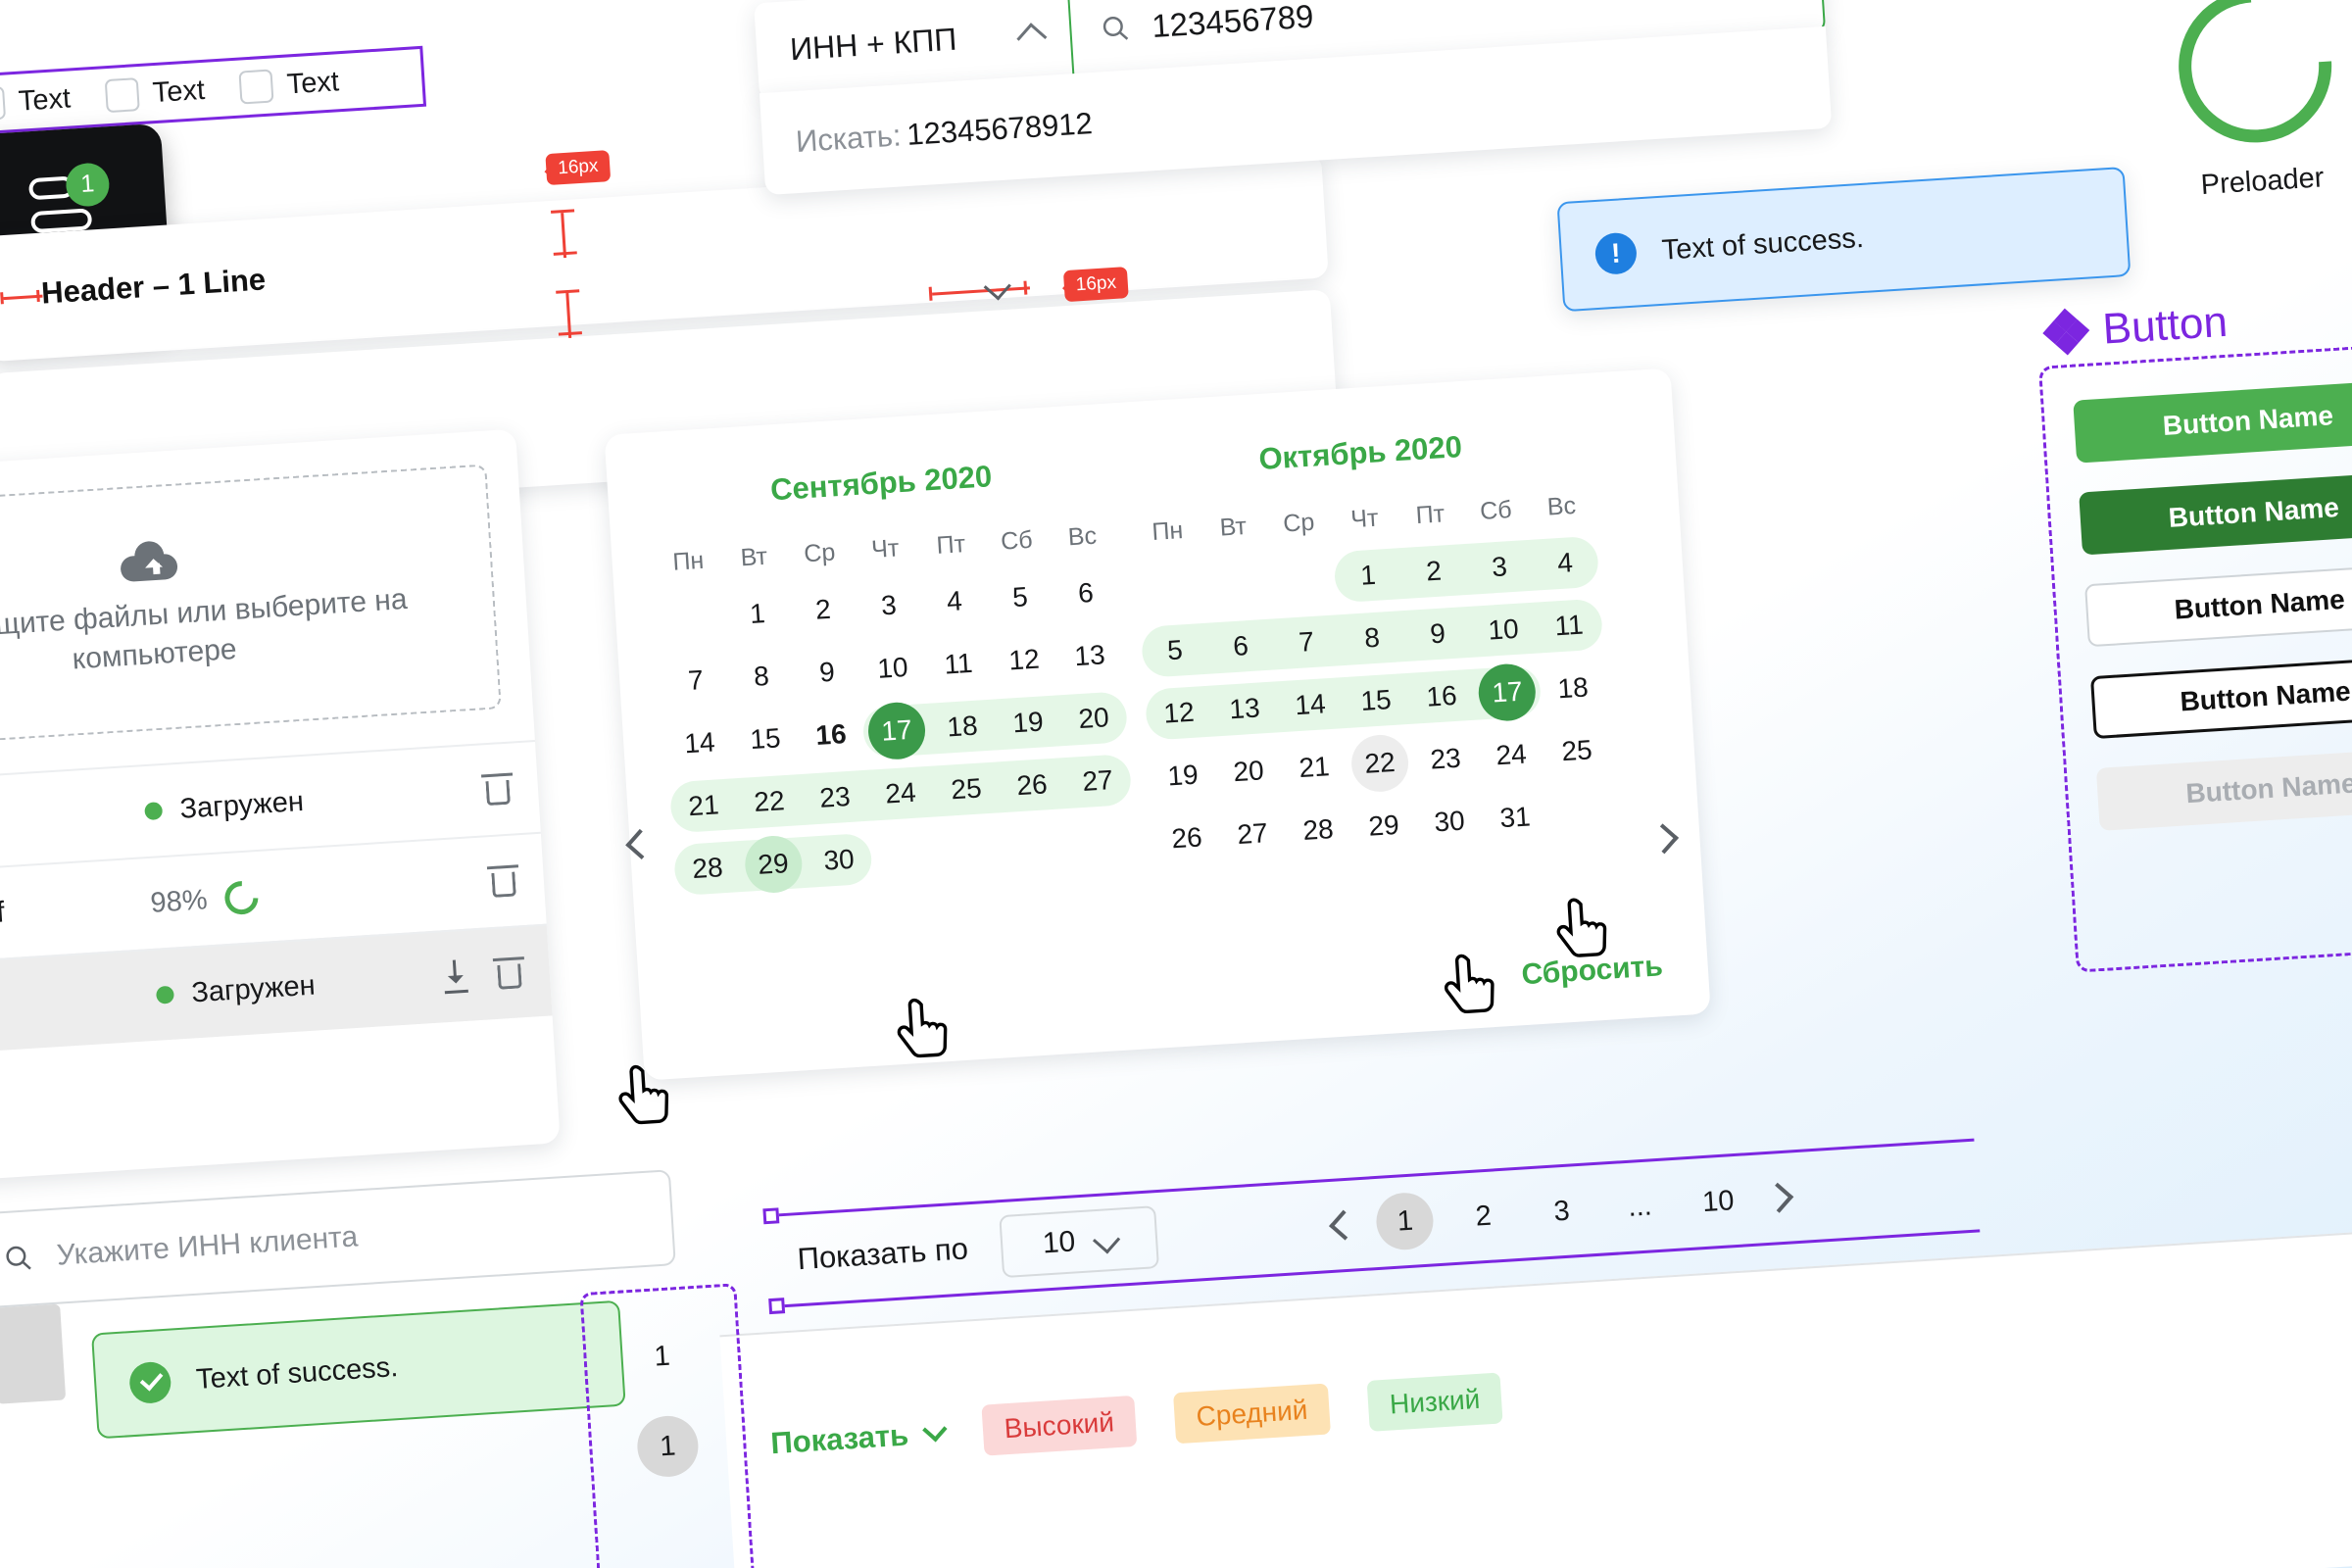  What do you see at coordinates (858, 1438) in the screenshot?
I see `show-filter-button: Показать` at bounding box center [858, 1438].